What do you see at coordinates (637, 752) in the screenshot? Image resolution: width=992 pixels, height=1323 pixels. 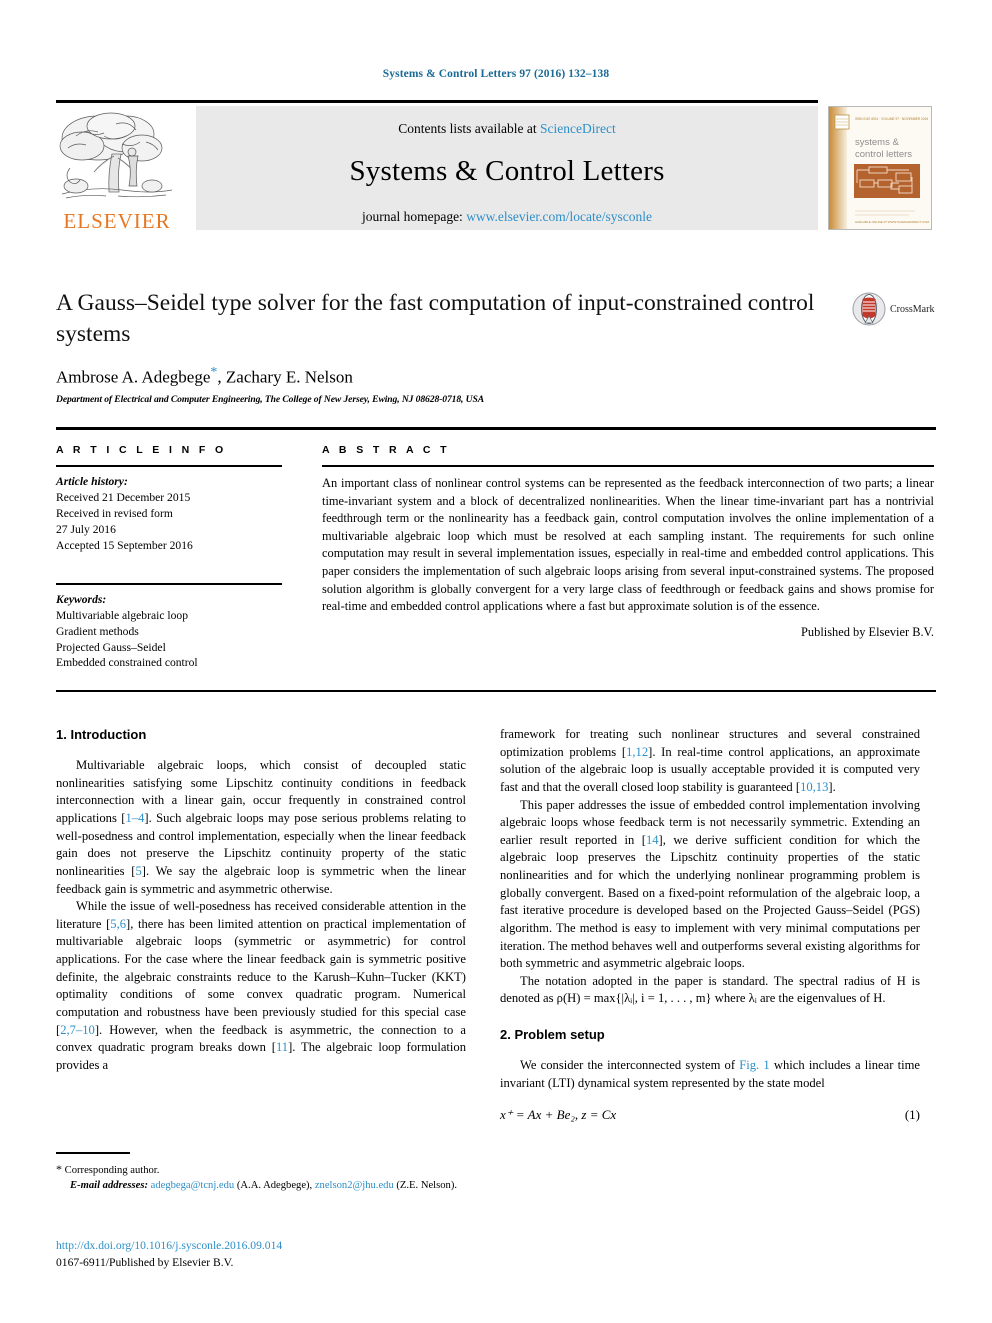 I see `citation-link: 1,12` at bounding box center [637, 752].